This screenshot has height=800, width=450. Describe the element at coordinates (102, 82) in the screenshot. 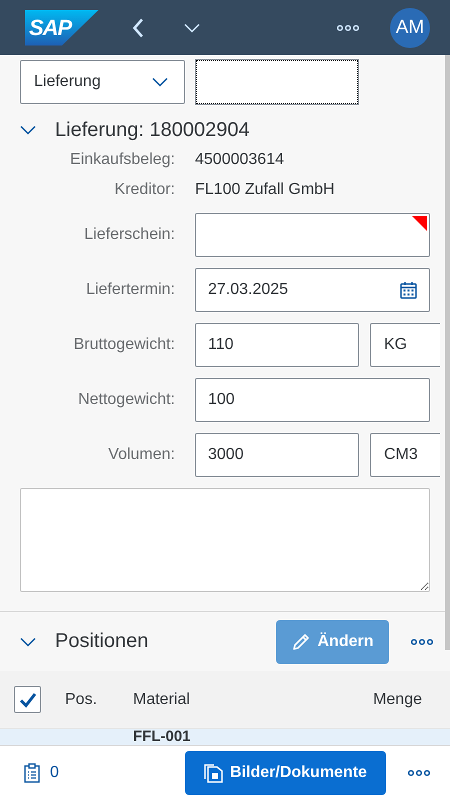

I see `object-type-select: Lieferung` at that location.